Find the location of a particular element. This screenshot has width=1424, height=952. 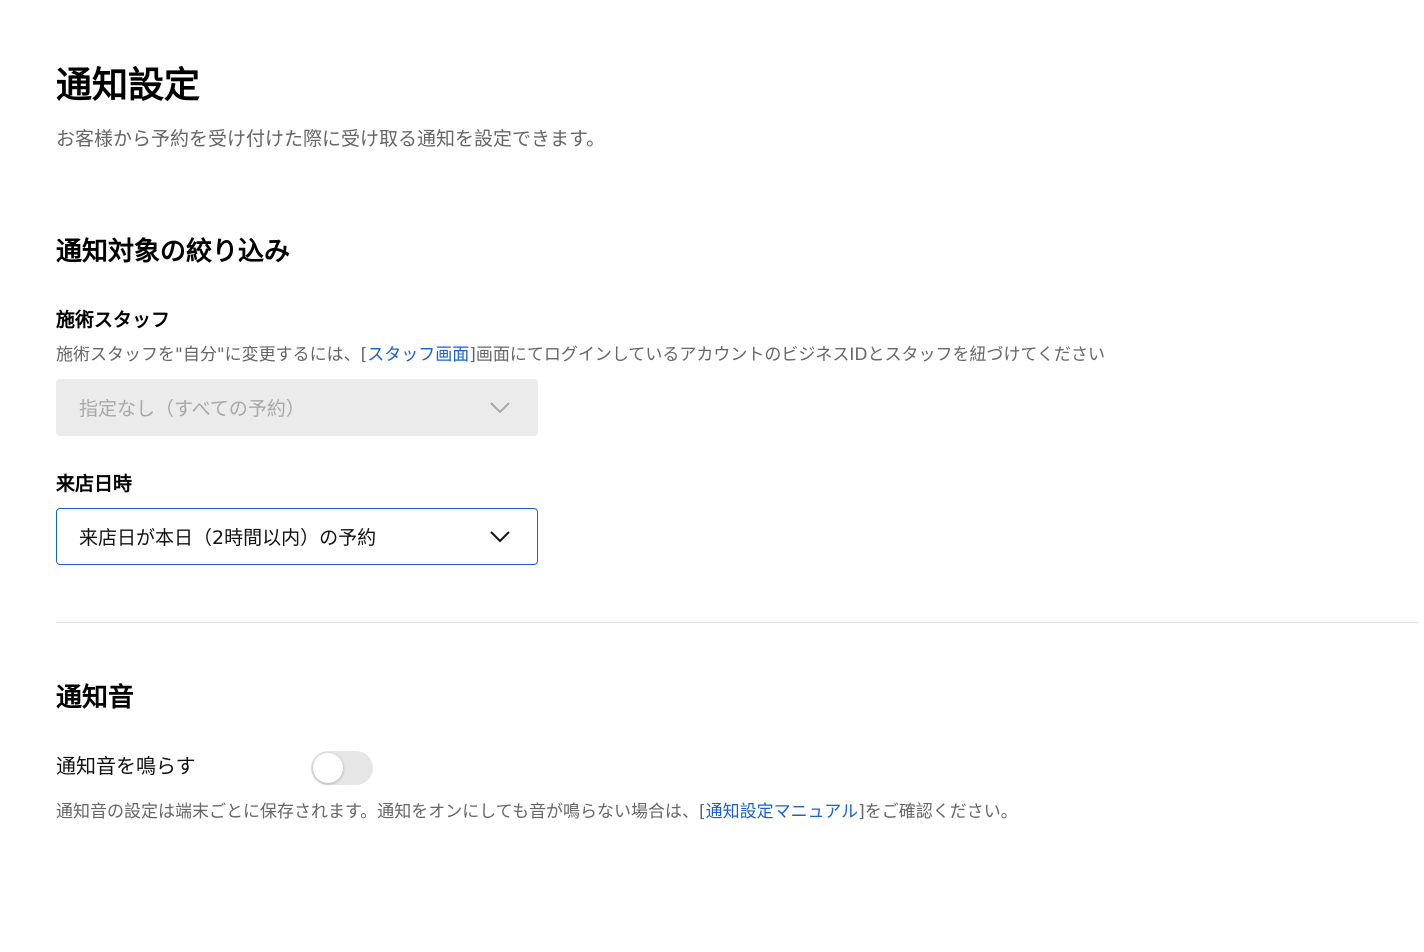

sound-helper-after: ]をご確認ください。 is located at coordinates (938, 812).